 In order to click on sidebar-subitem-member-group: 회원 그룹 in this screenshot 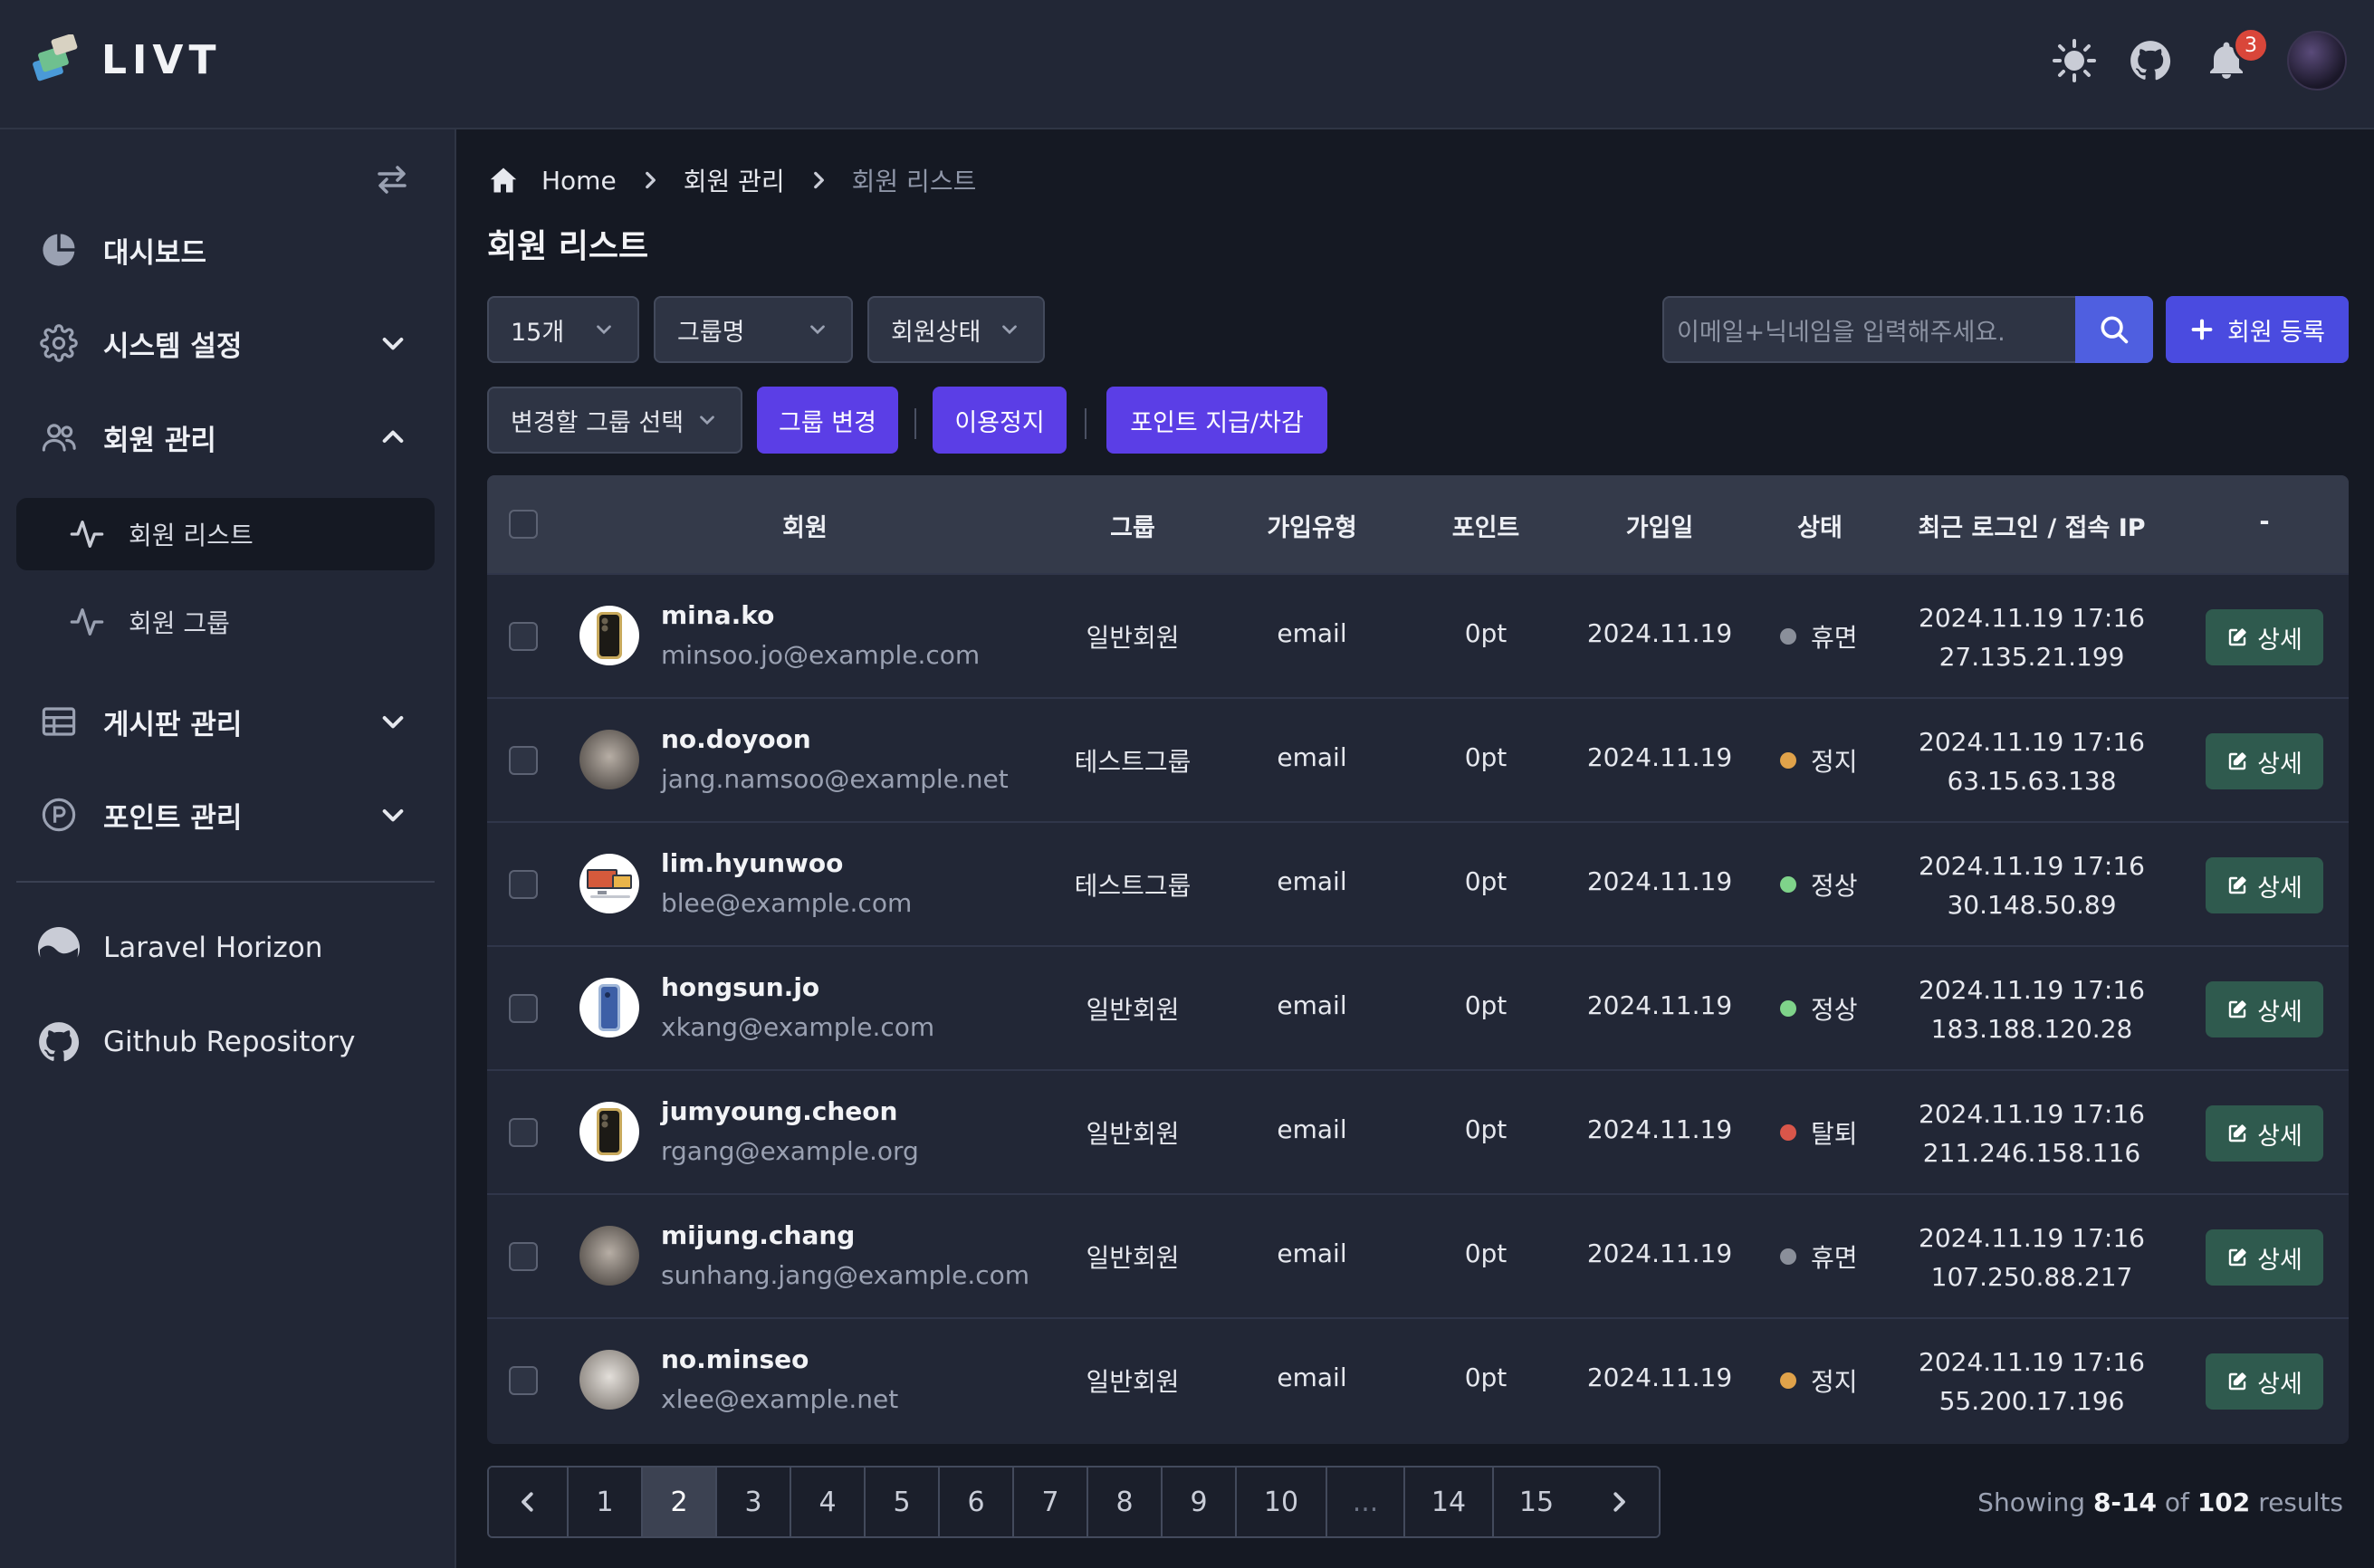, I will do `click(225, 622)`.